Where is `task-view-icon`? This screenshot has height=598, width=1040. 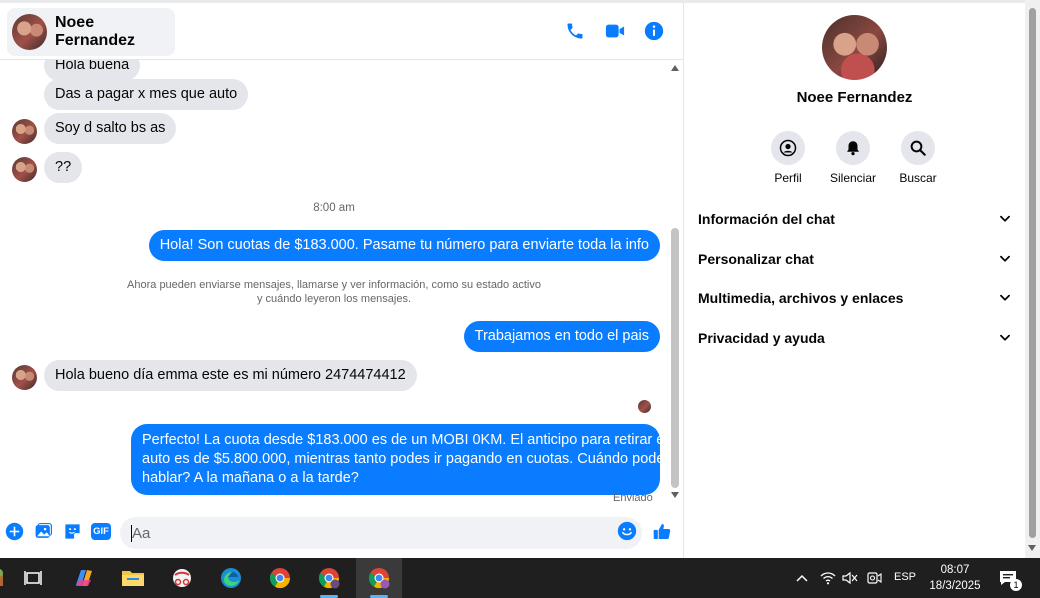 task-view-icon is located at coordinates (33, 578).